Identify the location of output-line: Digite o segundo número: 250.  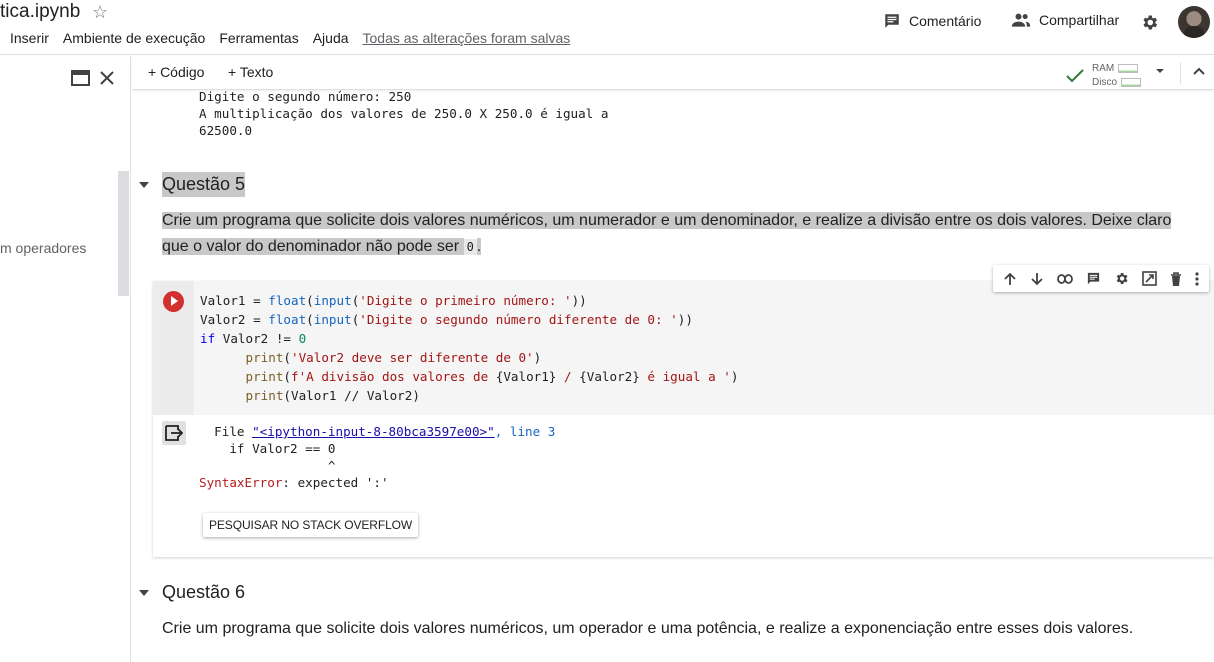
(305, 96).